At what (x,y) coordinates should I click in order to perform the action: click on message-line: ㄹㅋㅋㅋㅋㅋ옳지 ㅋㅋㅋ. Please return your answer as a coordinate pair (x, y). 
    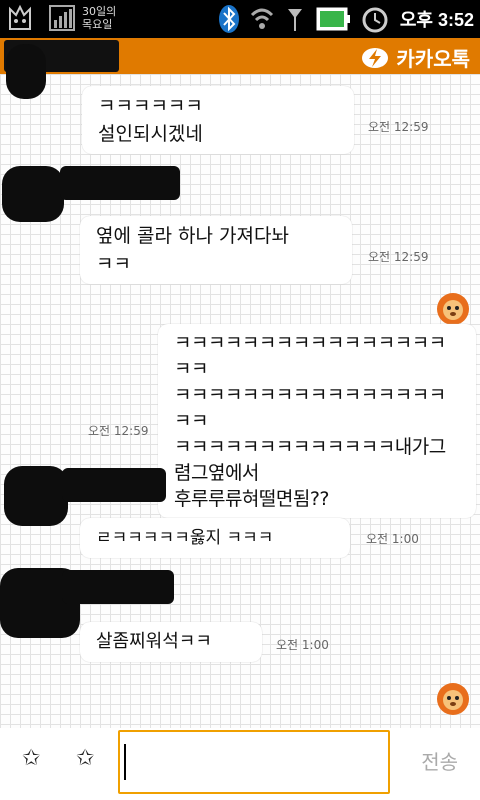
    Looking at the image, I should click on (185, 538).